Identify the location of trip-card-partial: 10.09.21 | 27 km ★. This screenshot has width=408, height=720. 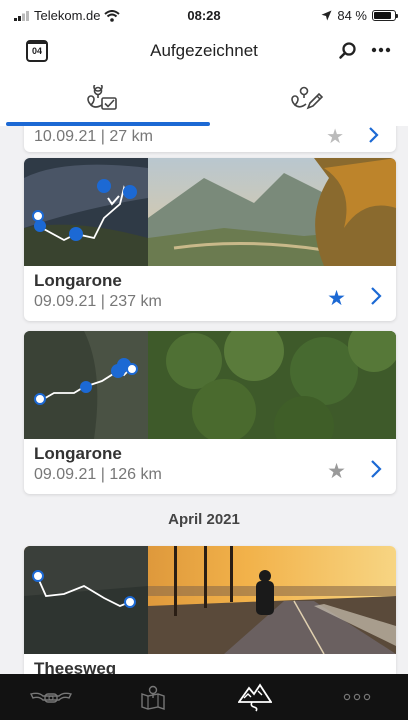
(210, 139).